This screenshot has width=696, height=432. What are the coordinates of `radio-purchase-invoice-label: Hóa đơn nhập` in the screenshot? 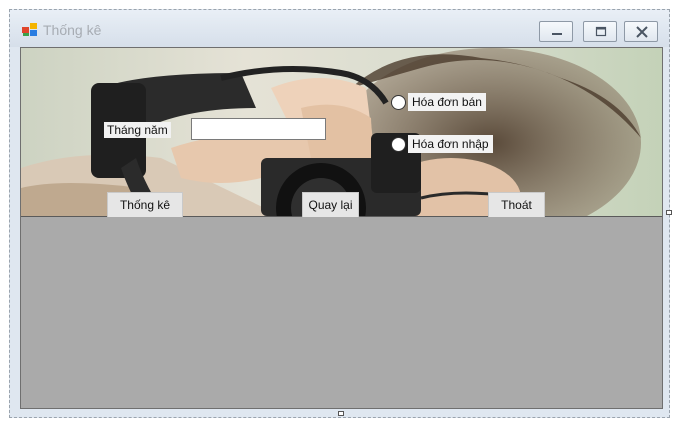 It's located at (450, 144).